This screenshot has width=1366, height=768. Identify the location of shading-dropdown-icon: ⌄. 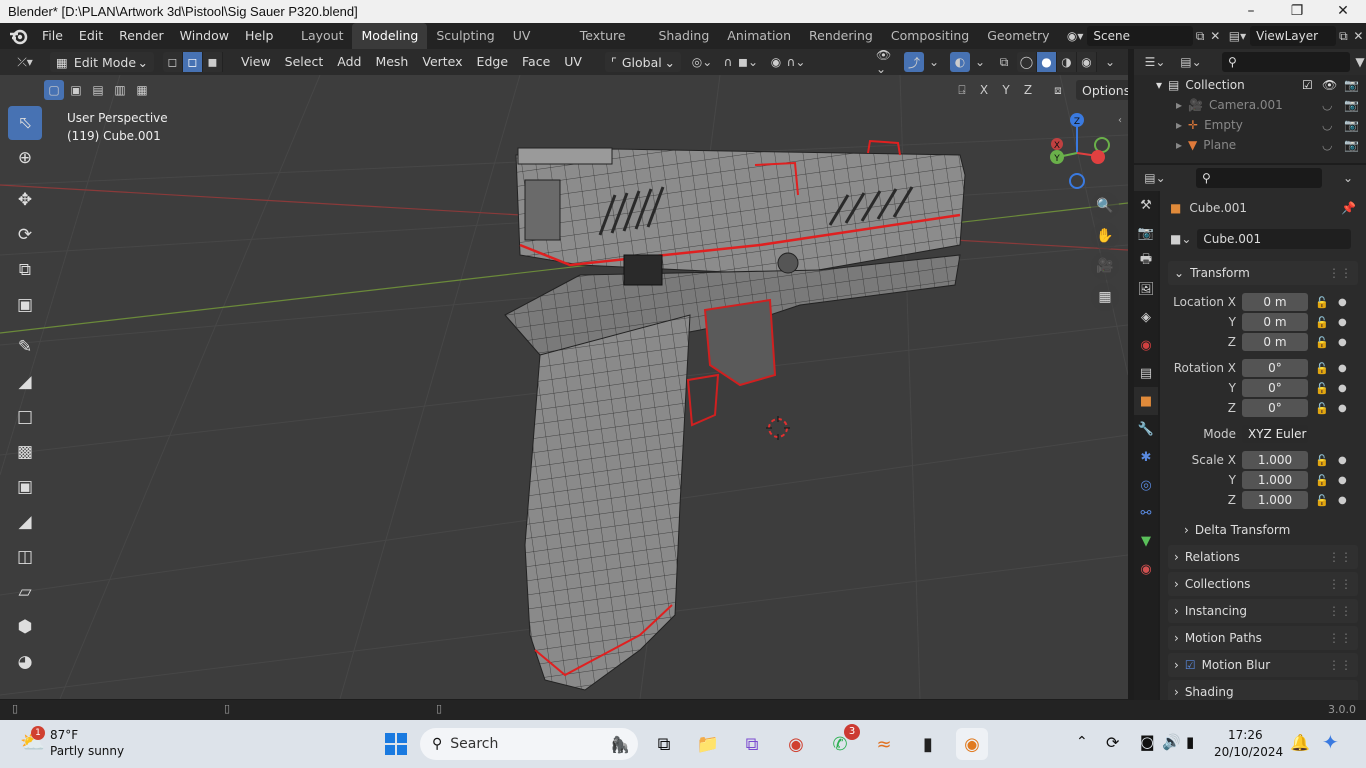
(1110, 62).